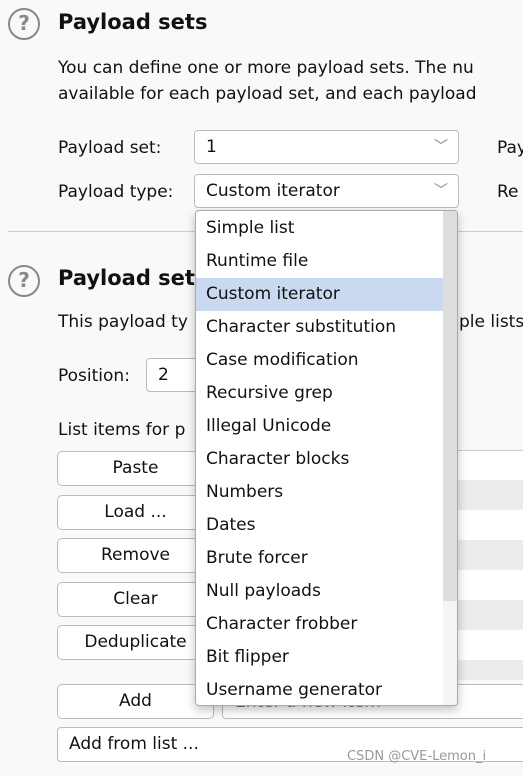 This screenshot has width=523, height=776. What do you see at coordinates (508, 192) in the screenshot?
I see `request-count-label: Re` at bounding box center [508, 192].